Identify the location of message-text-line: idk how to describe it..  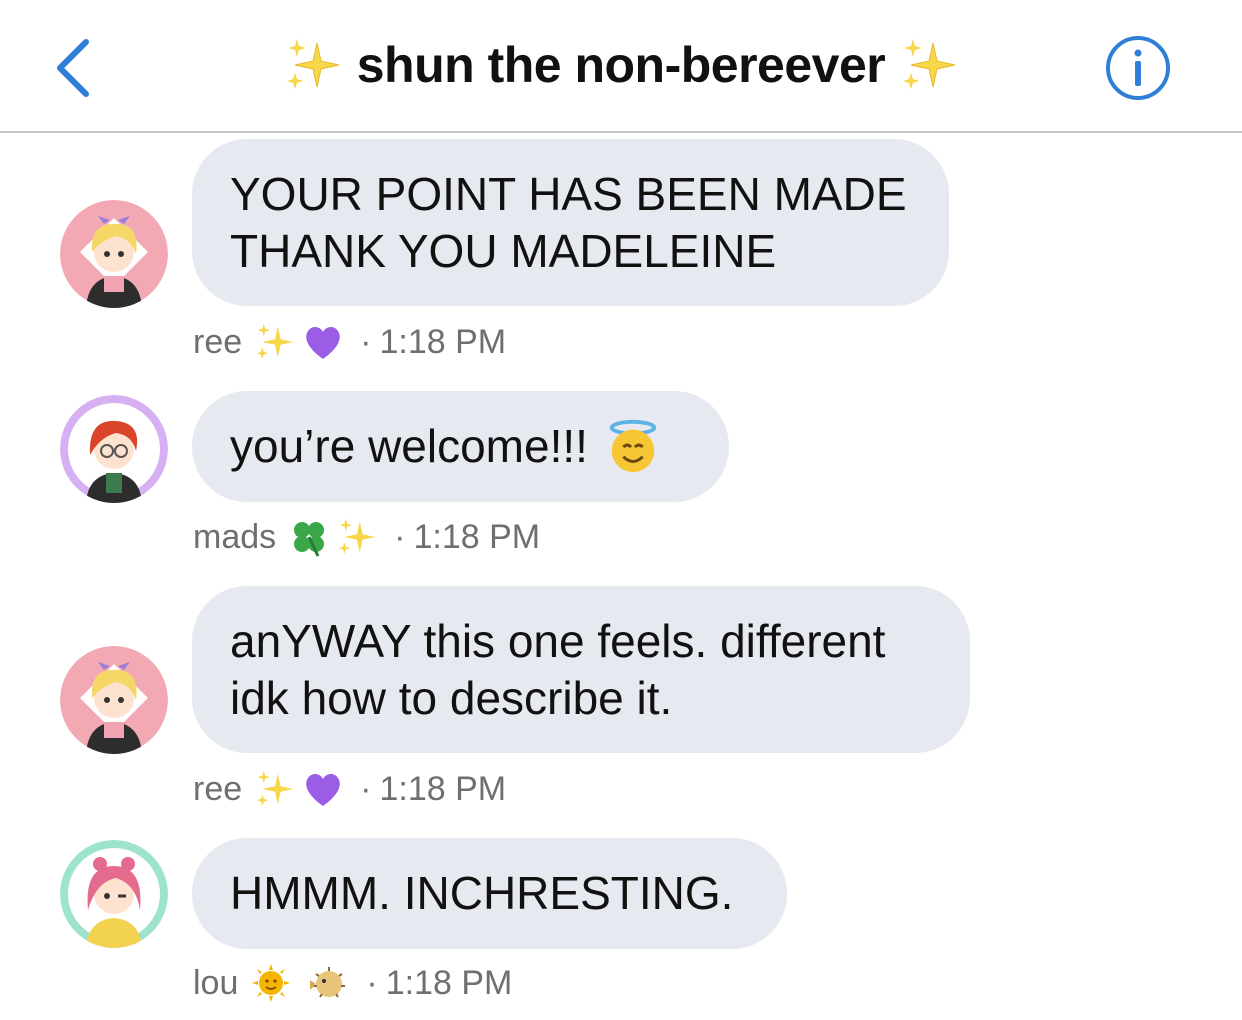
(451, 697).